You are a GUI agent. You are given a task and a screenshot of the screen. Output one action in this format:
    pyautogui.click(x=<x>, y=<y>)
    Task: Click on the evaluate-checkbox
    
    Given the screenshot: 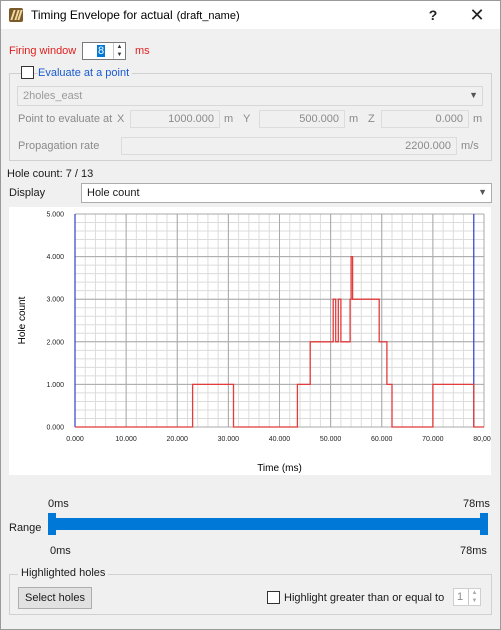 What is the action you would take?
    pyautogui.click(x=27, y=72)
    